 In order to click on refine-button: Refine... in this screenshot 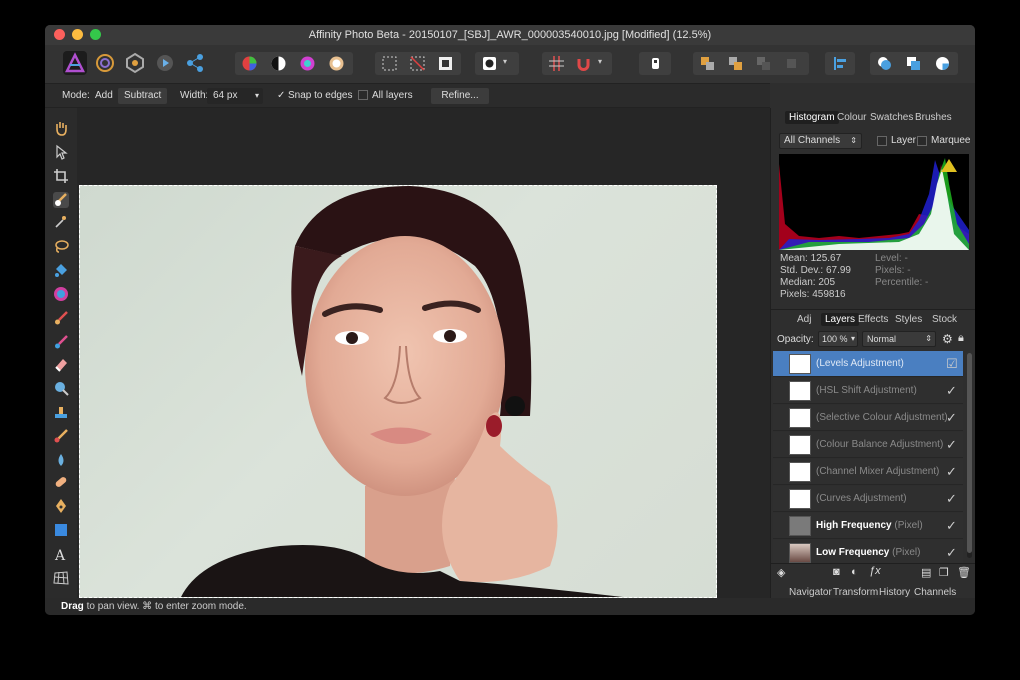, I will do `click(460, 96)`.